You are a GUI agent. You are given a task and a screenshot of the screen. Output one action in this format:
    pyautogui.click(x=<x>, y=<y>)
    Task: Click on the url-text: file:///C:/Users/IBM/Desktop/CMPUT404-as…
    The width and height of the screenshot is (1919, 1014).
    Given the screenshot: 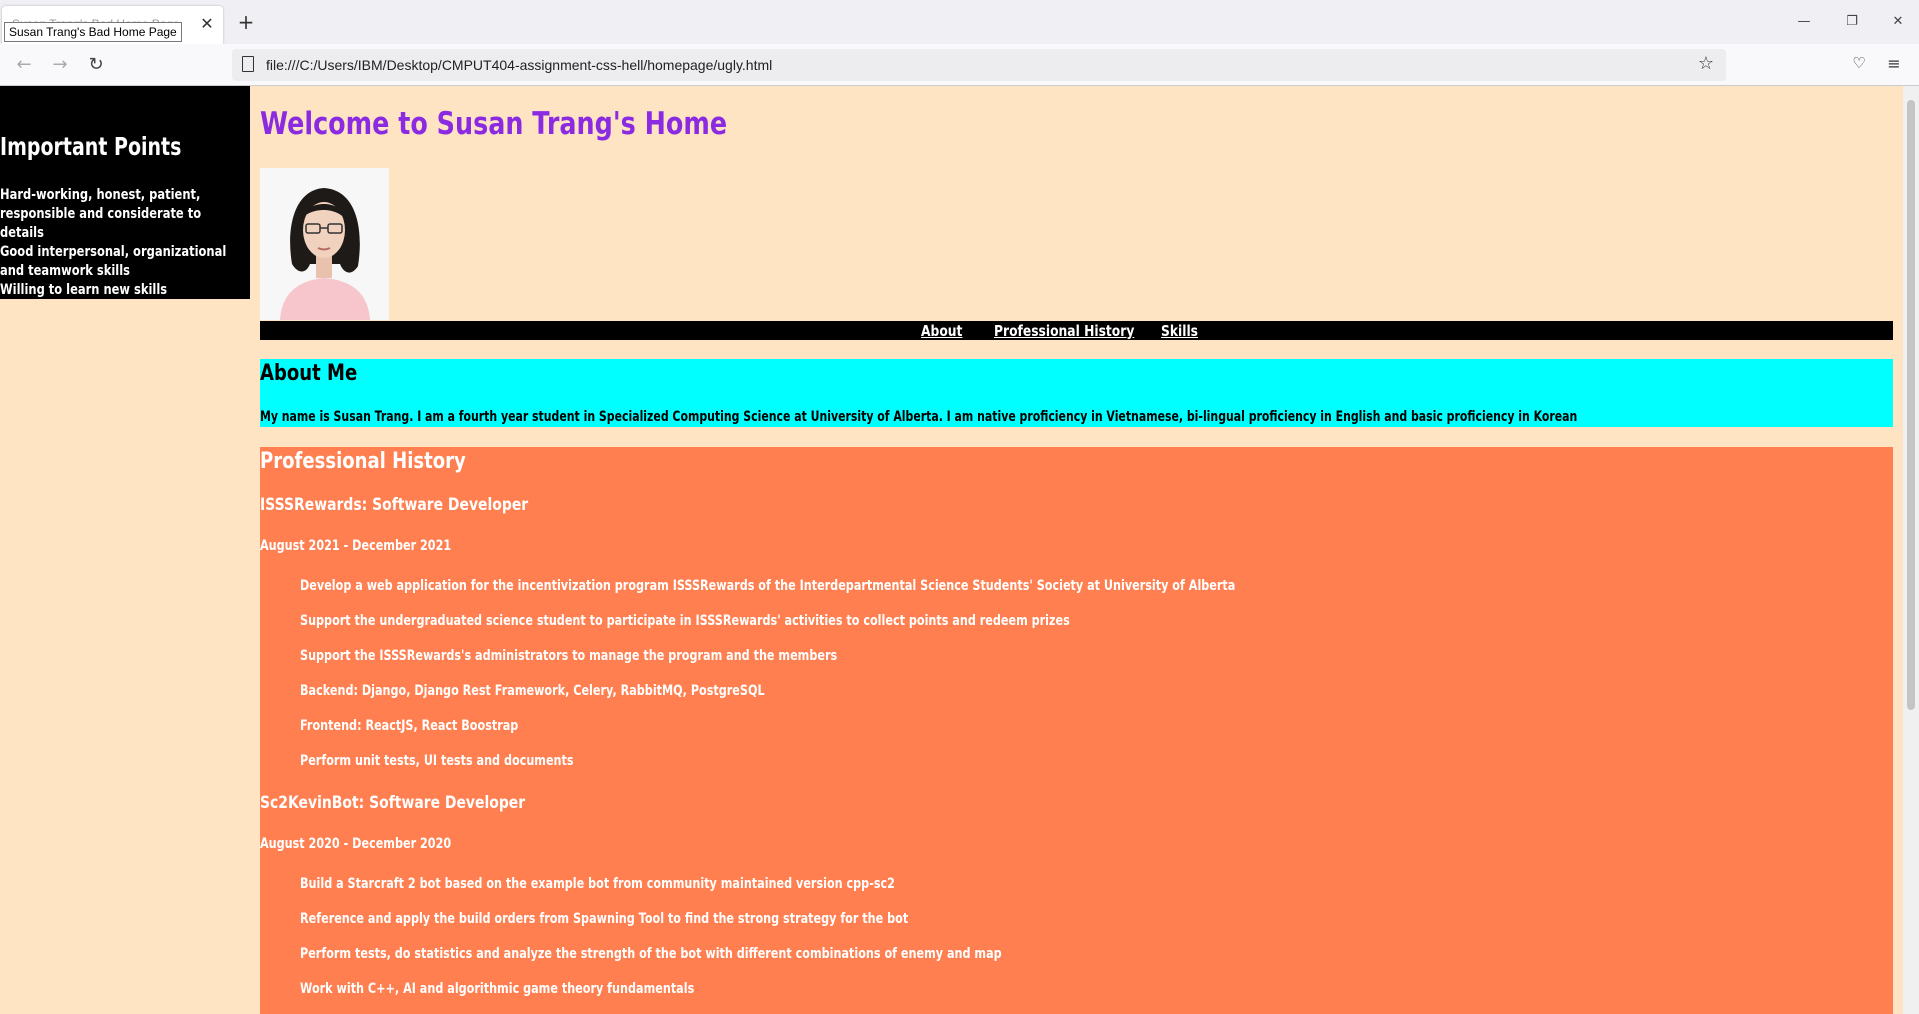 What is the action you would take?
    pyautogui.click(x=519, y=65)
    